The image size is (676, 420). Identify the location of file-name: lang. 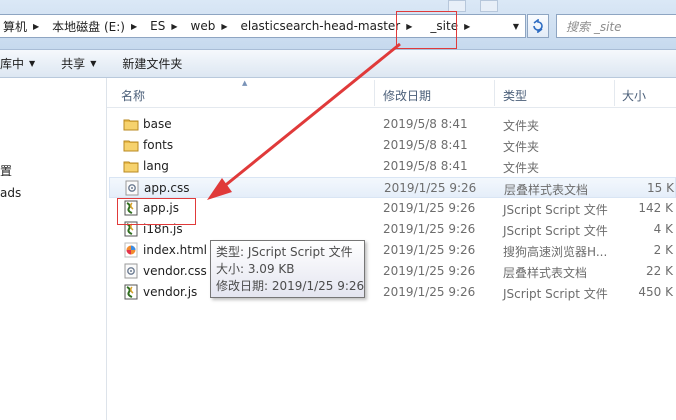
(156, 166).